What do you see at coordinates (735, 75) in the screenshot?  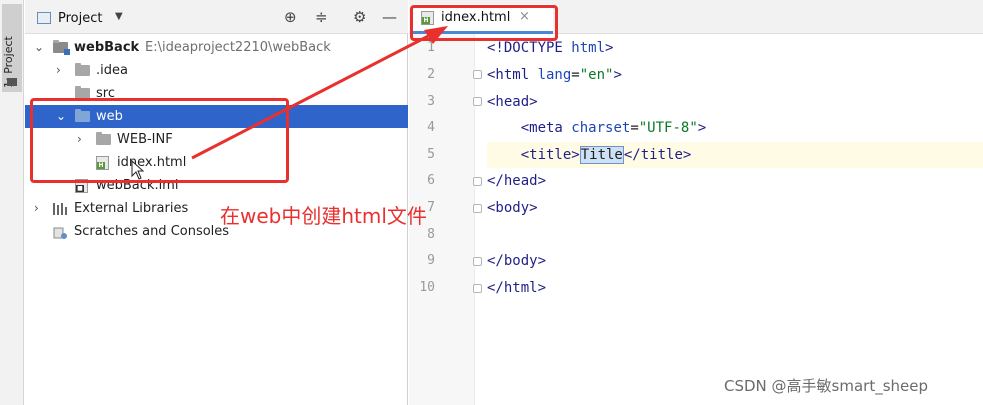 I see `code-line-2: <html lang="en">` at bounding box center [735, 75].